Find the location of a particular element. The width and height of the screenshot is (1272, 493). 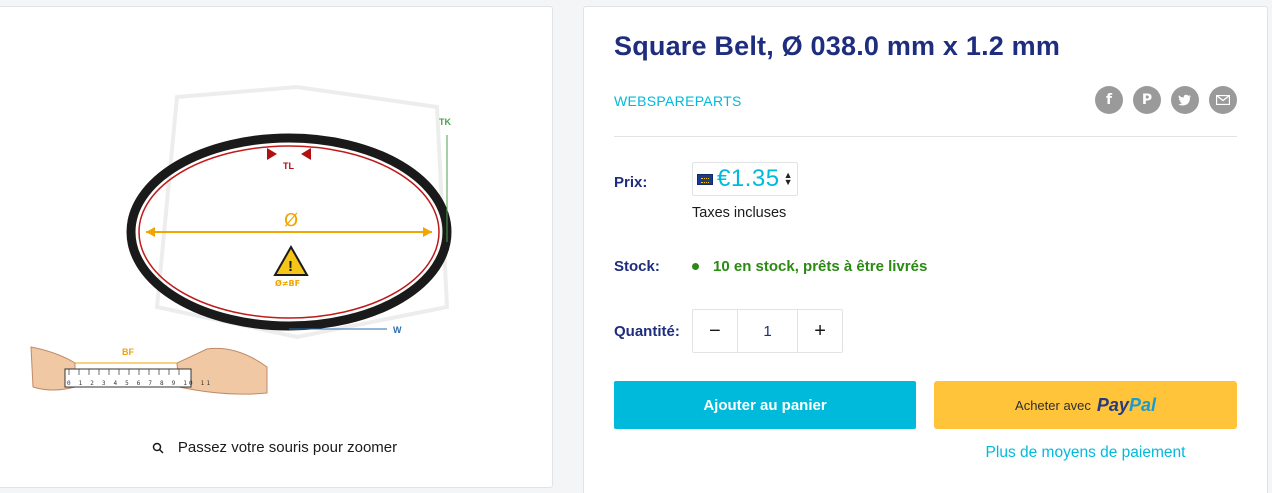

product-title: Square Belt, Ø 038.0 mm x 1.2 mm is located at coordinates (837, 46).